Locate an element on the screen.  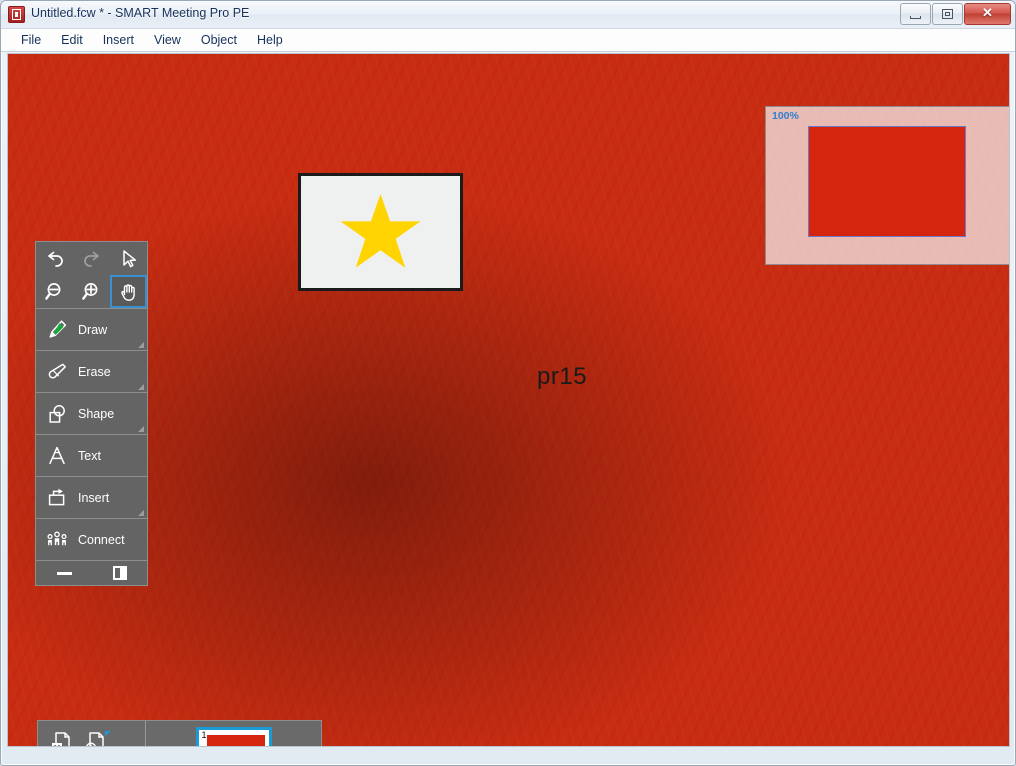
close-icon: ✕ is located at coordinates (987, 12).